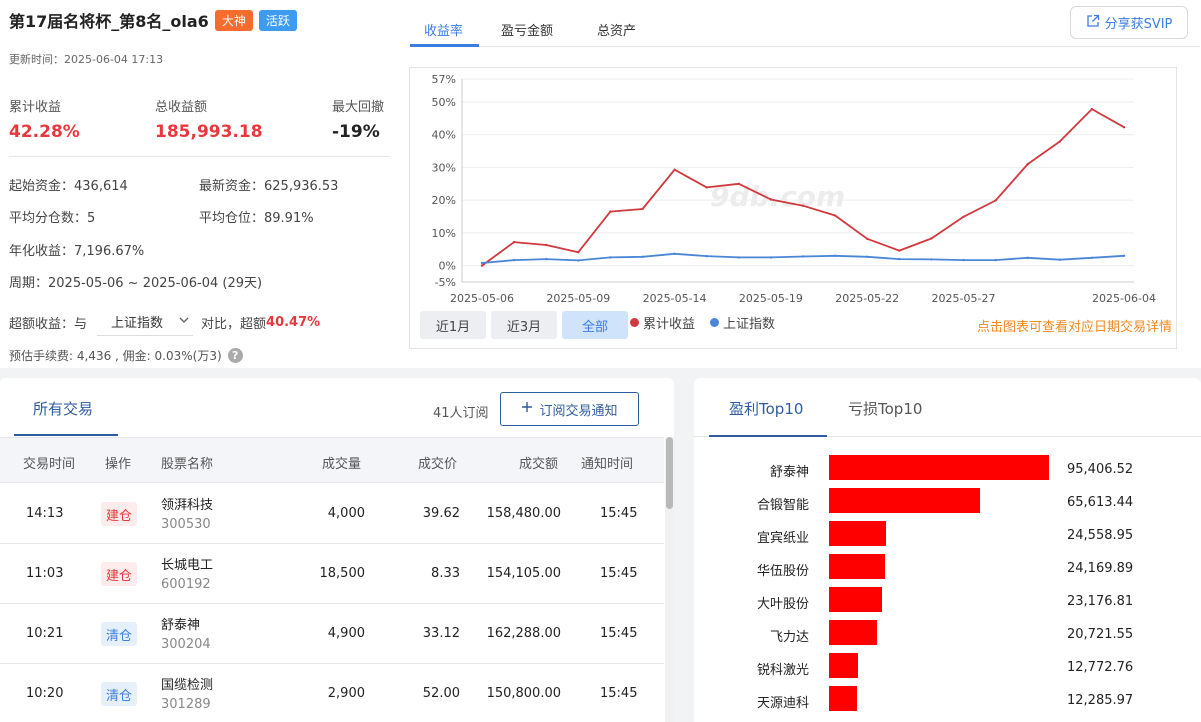  I want to click on range-3m-button: 近3月, so click(524, 325).